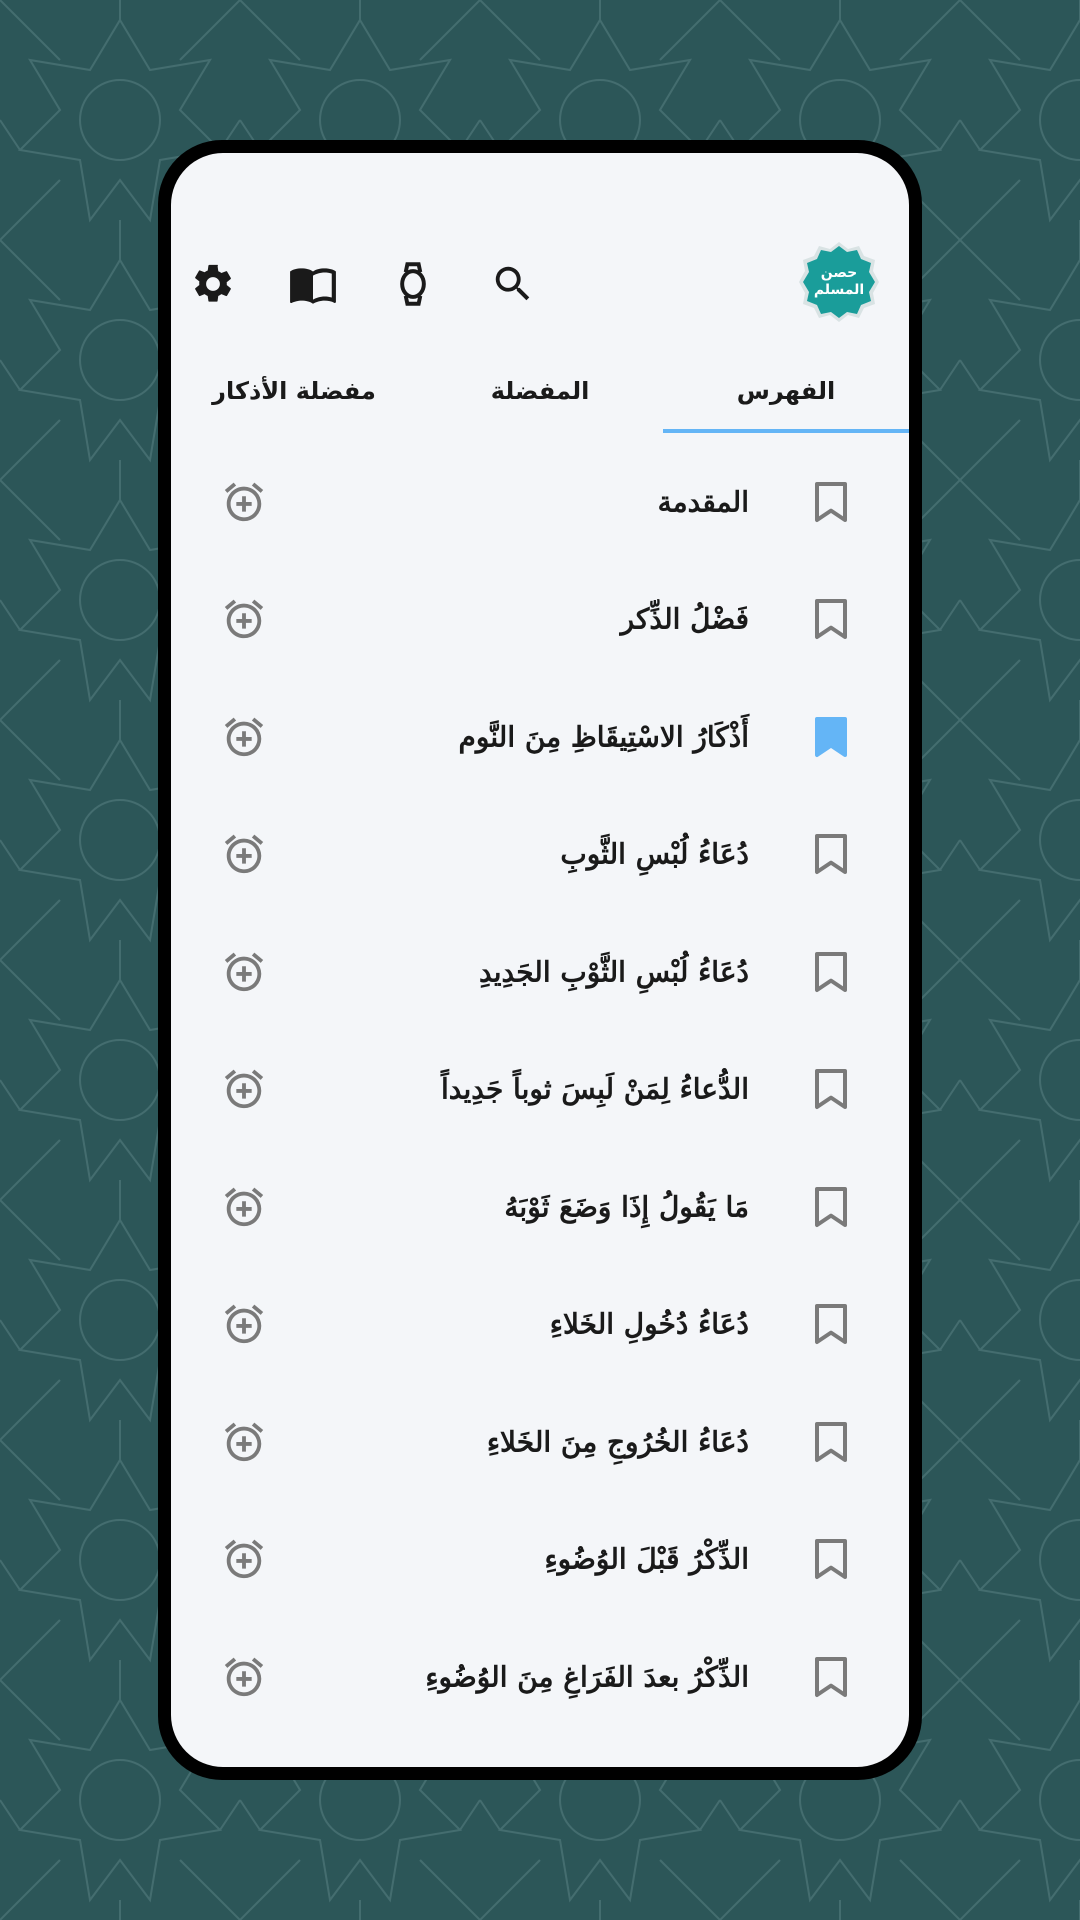 This screenshot has height=1920, width=1080. What do you see at coordinates (513, 284) in the screenshot?
I see `search-icon` at bounding box center [513, 284].